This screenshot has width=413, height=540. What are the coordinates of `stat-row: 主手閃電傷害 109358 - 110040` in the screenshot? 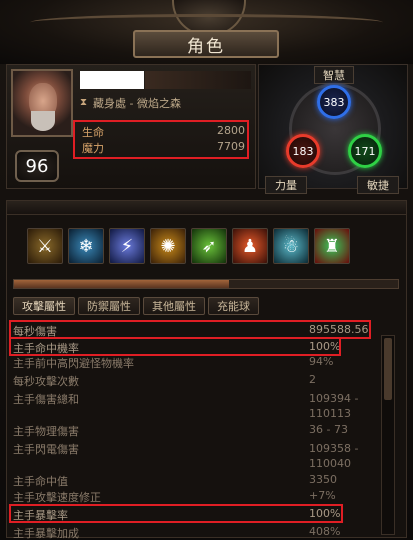 It's located at (195, 456).